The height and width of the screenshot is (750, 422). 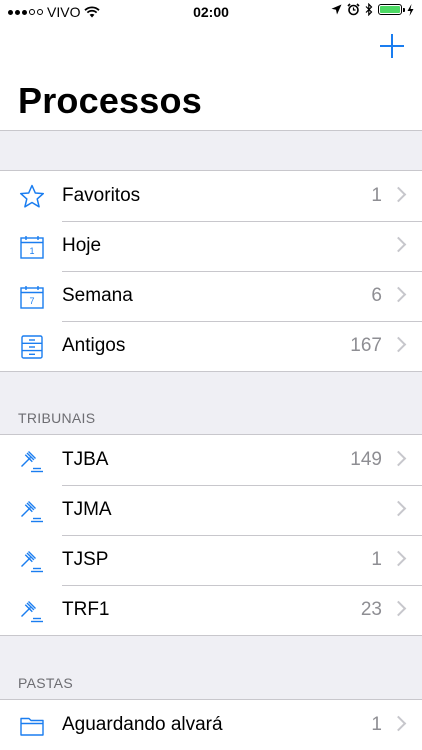 I want to click on row-tribunal: TJBA 149, so click(x=211, y=460).